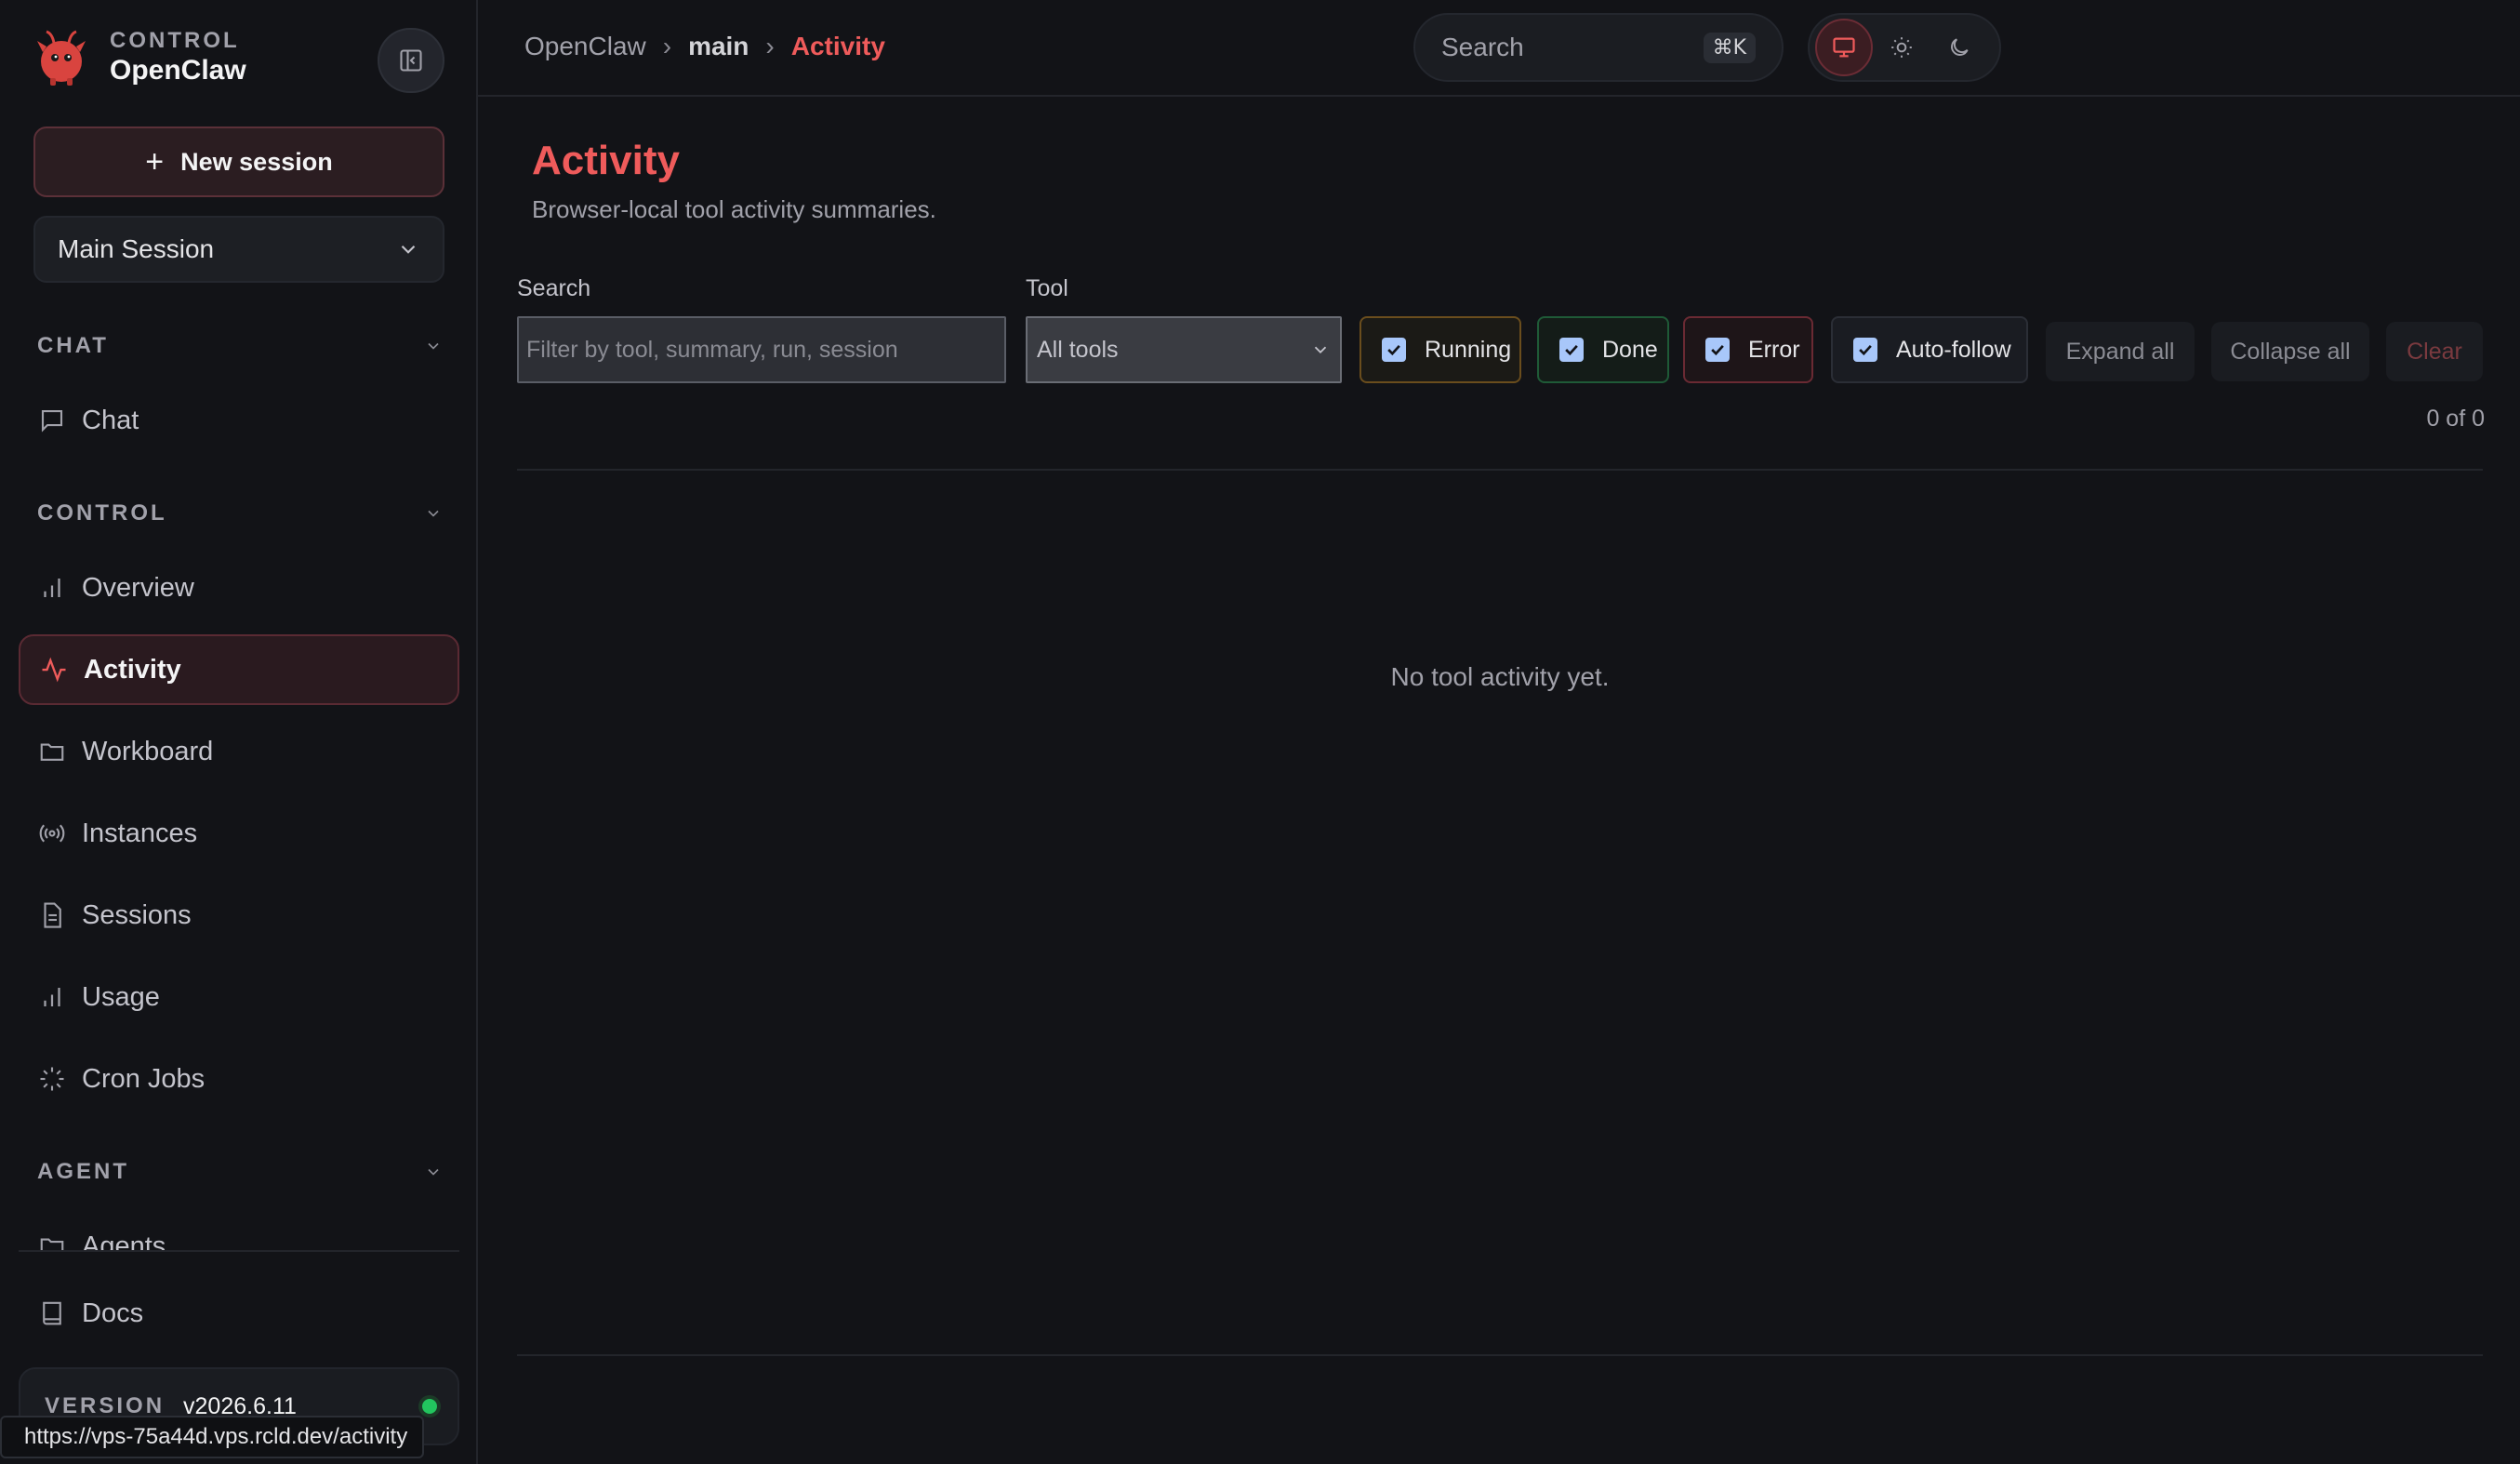 The height and width of the screenshot is (1464, 2520). What do you see at coordinates (239, 833) in the screenshot?
I see `sidebar-item-instances: Instances` at bounding box center [239, 833].